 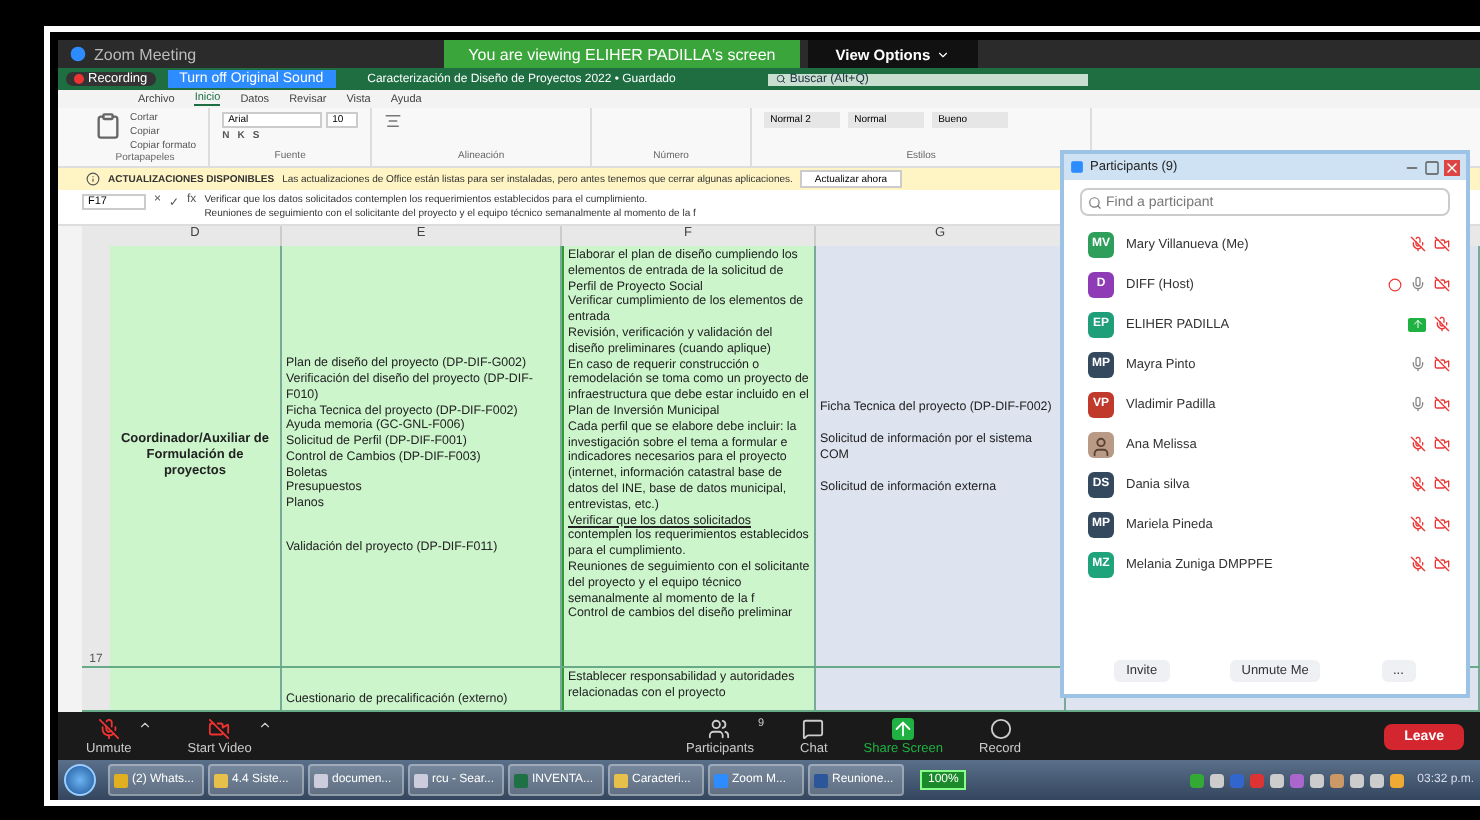 What do you see at coordinates (1000, 728) in the screenshot?
I see `record-icon` at bounding box center [1000, 728].